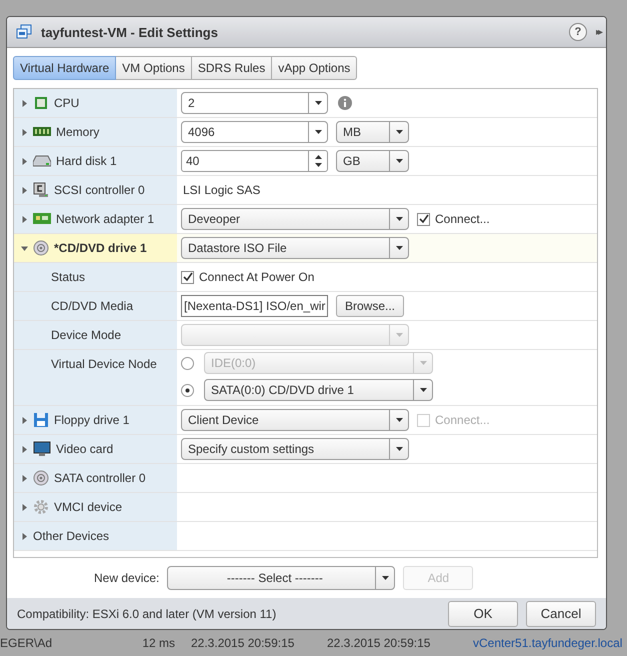  Describe the element at coordinates (71, 536) in the screenshot. I see `device-label: Other Devices` at that location.